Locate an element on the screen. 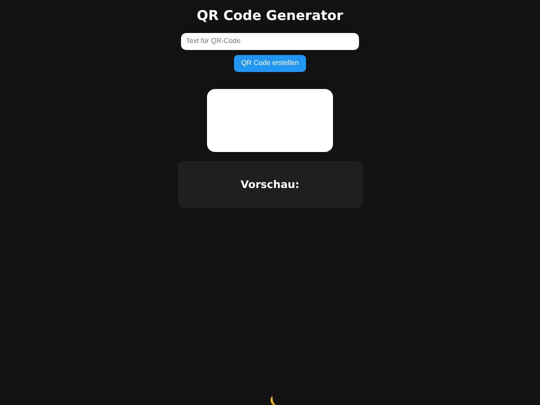 This screenshot has width=540, height=405. moon-icon is located at coordinates (272, 400).